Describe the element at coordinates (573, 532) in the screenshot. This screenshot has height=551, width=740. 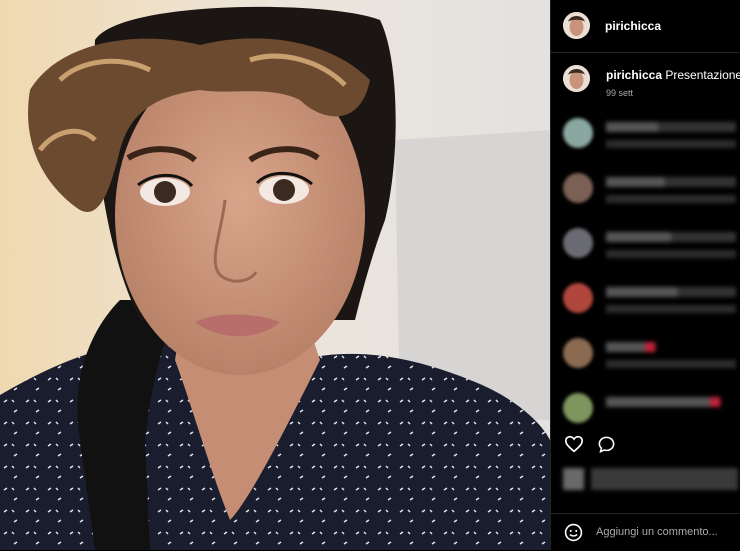
I see `smiley-icon` at that location.